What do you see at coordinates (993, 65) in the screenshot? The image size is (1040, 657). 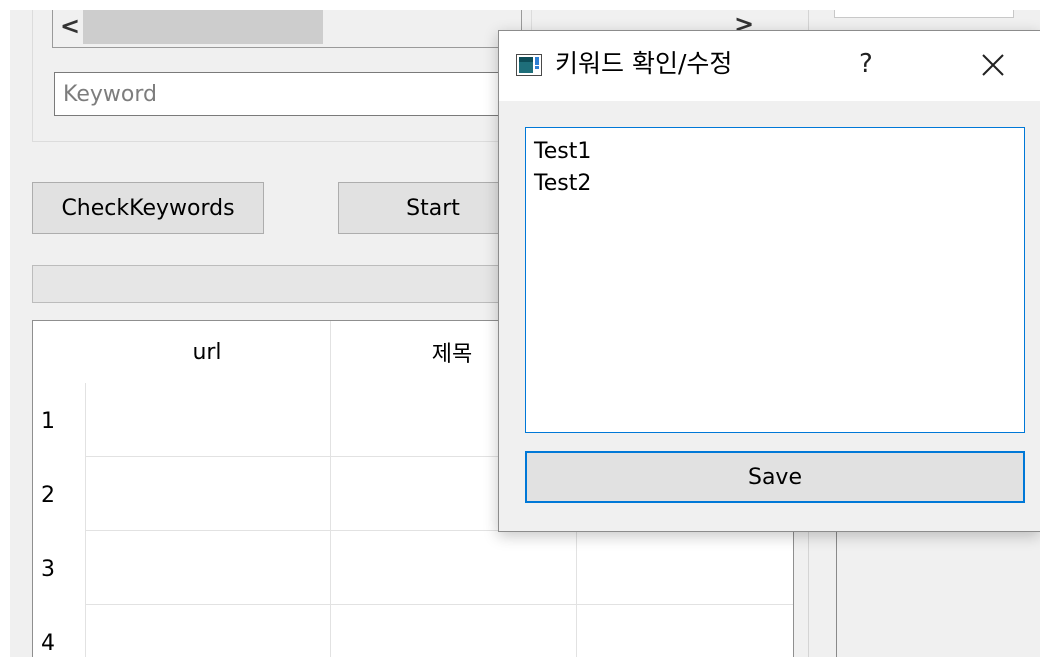 I see `close-icon` at bounding box center [993, 65].